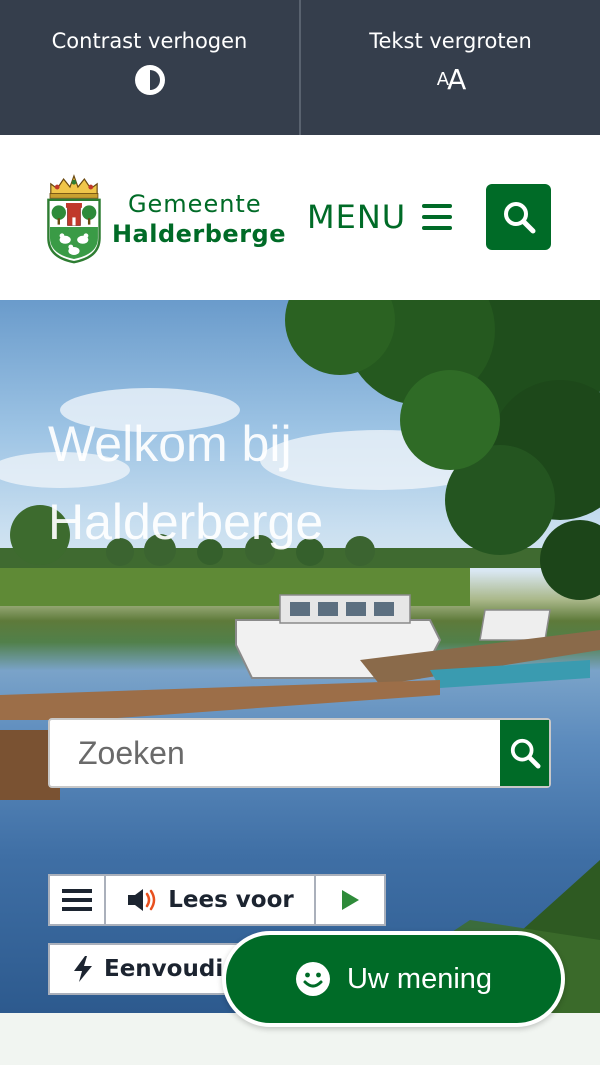 The height and width of the screenshot is (1065, 600). I want to click on search-input, so click(275, 753).